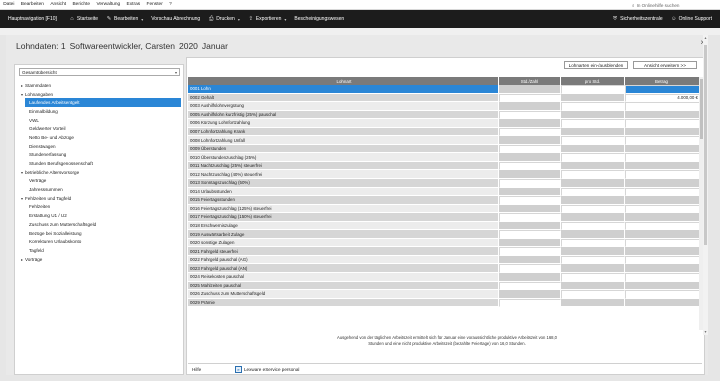 This screenshot has width=720, height=381. Describe the element at coordinates (81, 4) in the screenshot. I see `menu-berichte: Berichte` at that location.